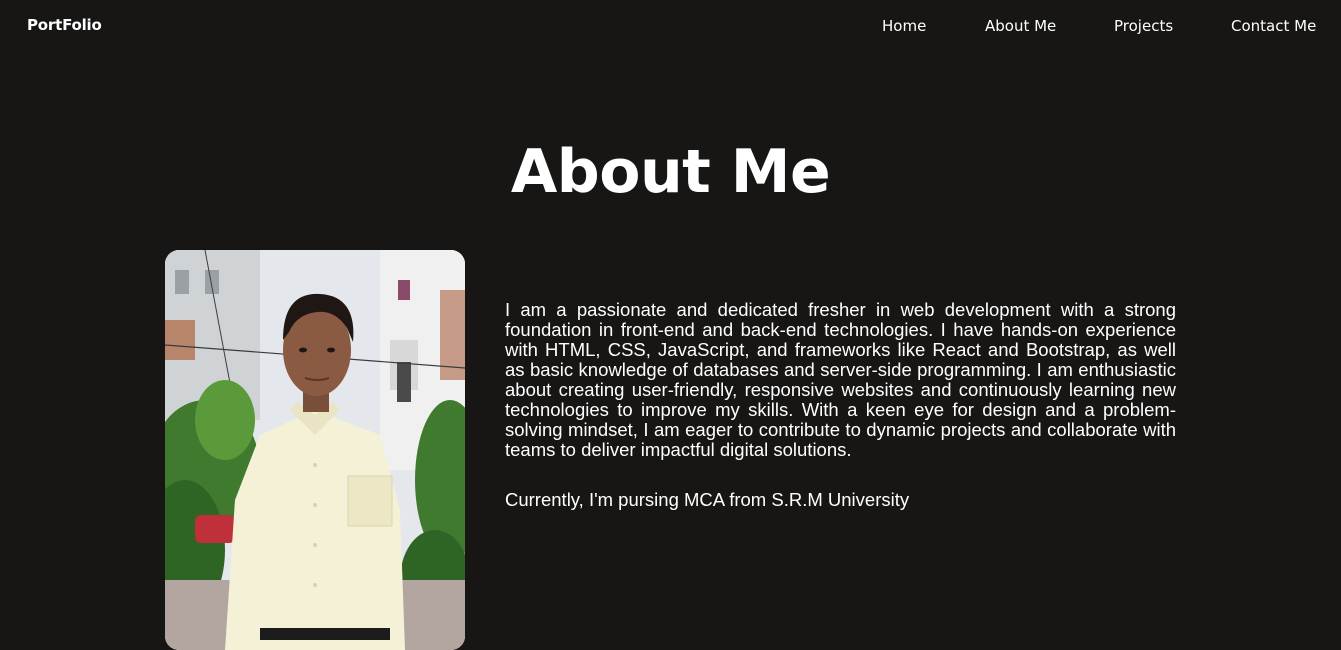  I want to click on nav-link-contact-me: Contact Me, so click(1273, 26).